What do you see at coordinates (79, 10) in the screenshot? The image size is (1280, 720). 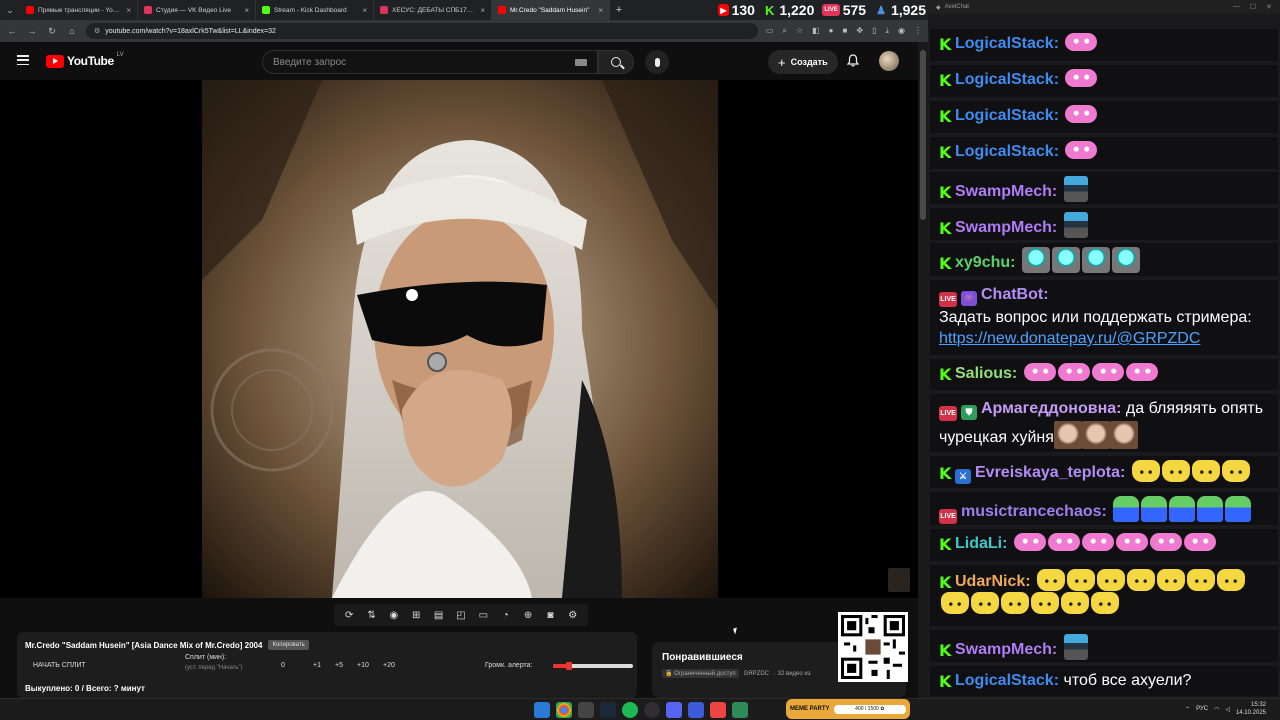 I see `browser-tab: Прямые трансляции - YouTub ×` at bounding box center [79, 10].